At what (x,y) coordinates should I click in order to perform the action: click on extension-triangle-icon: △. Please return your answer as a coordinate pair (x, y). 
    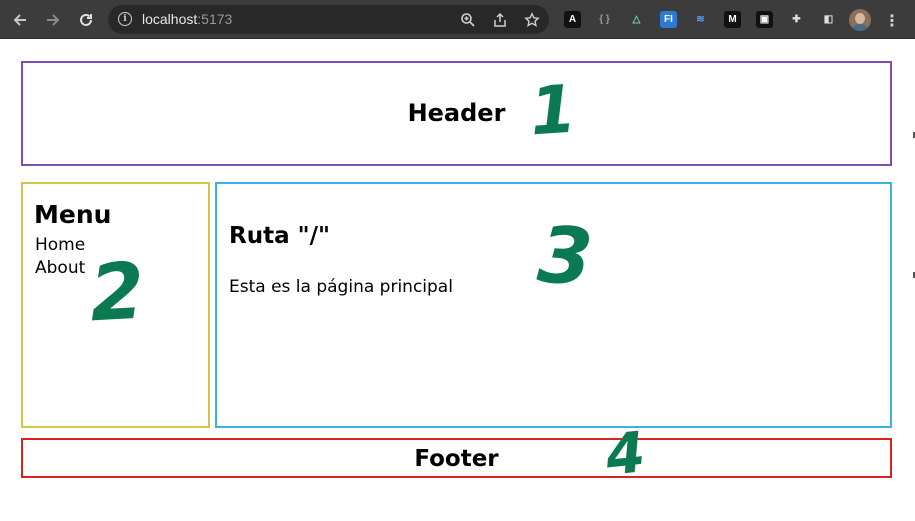
    Looking at the image, I should click on (636, 19).